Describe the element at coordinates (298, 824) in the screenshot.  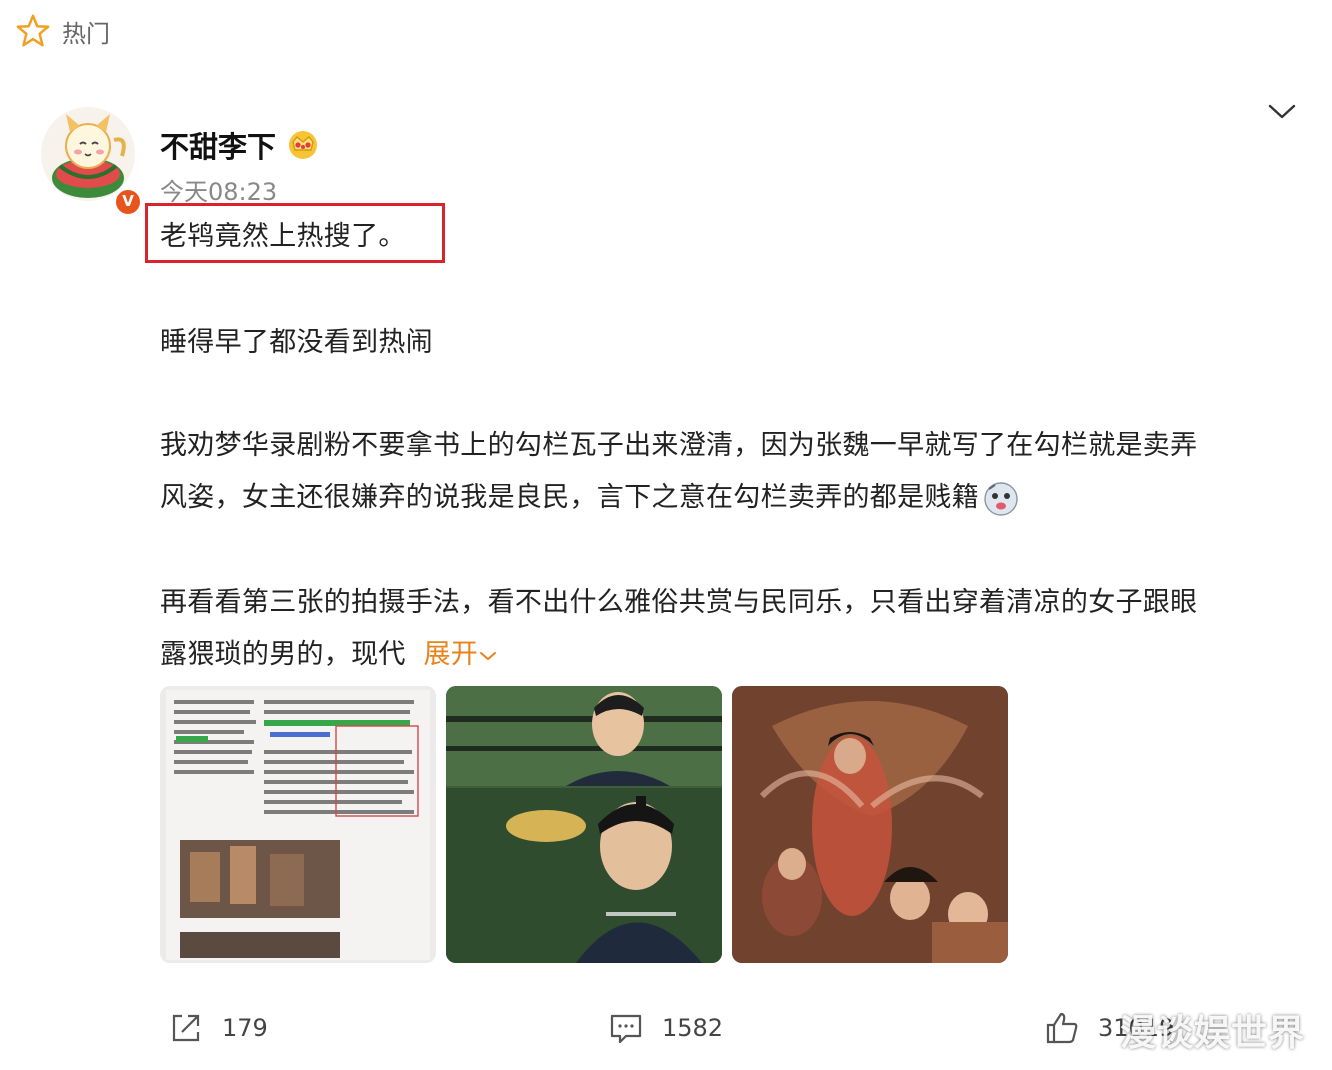
I see `photo-thumbnail-book` at that location.